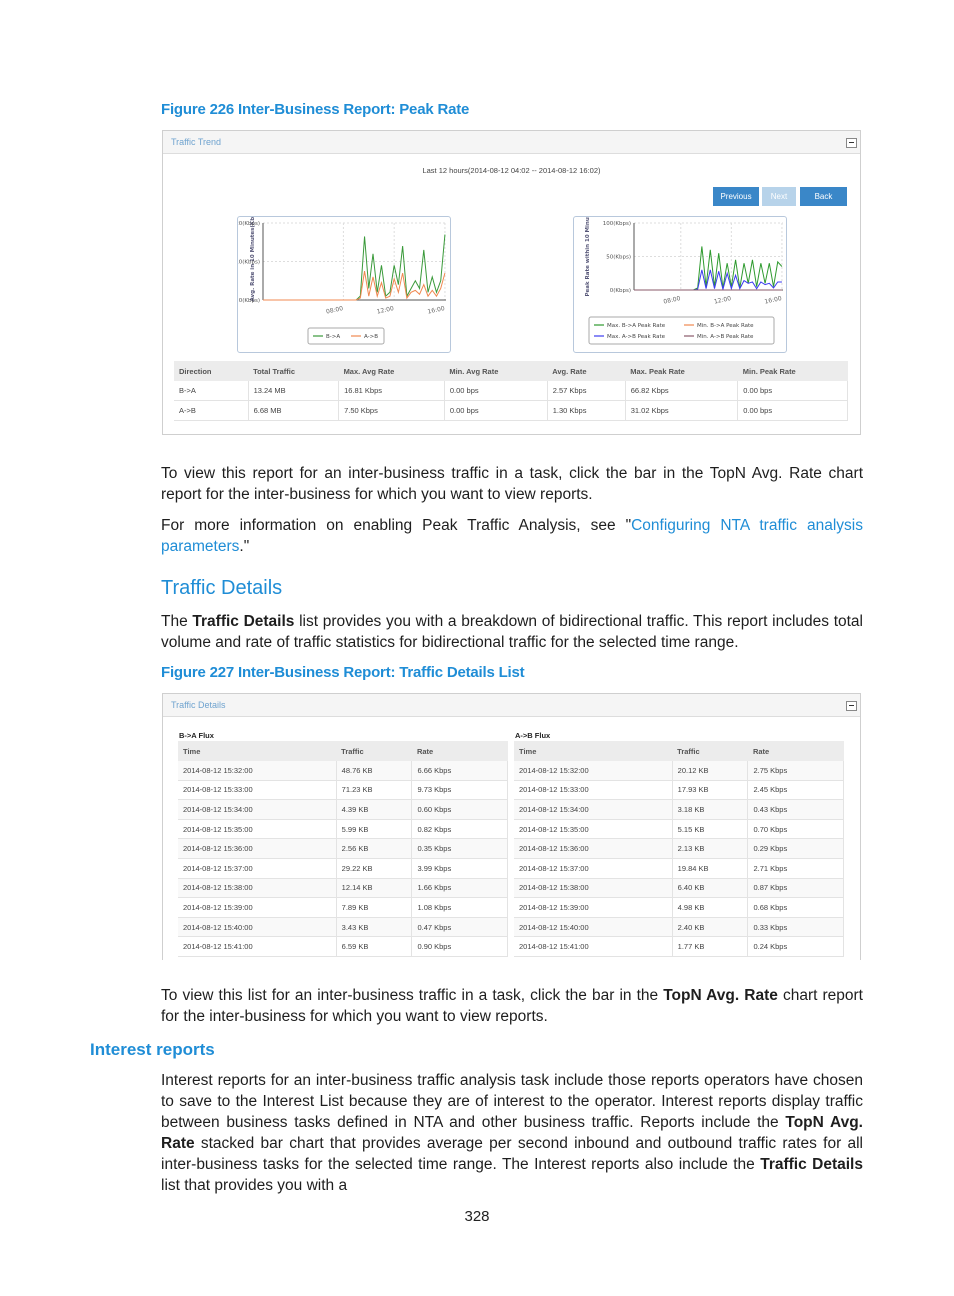  Describe the element at coordinates (682, 410) in the screenshot. I see `table-cell: 31.02 Kbps` at that location.